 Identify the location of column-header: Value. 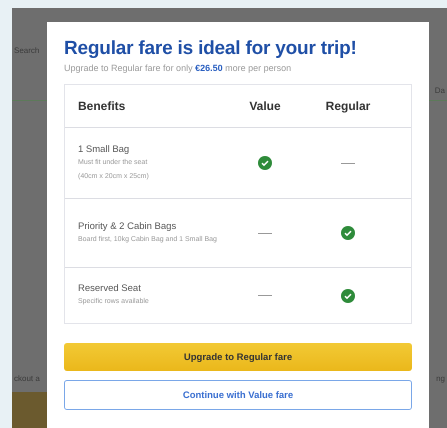
(265, 106).